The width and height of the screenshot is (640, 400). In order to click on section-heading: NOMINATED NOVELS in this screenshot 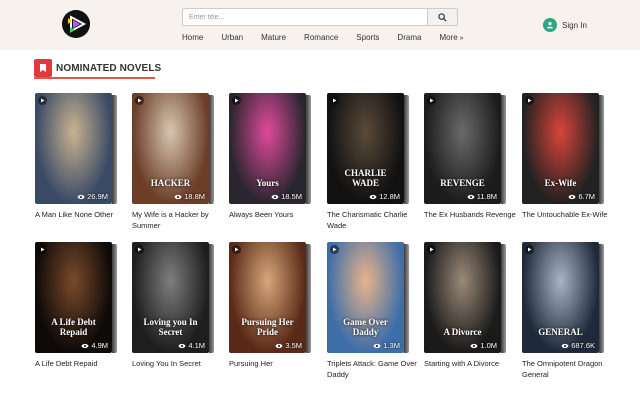, I will do `click(97, 68)`.